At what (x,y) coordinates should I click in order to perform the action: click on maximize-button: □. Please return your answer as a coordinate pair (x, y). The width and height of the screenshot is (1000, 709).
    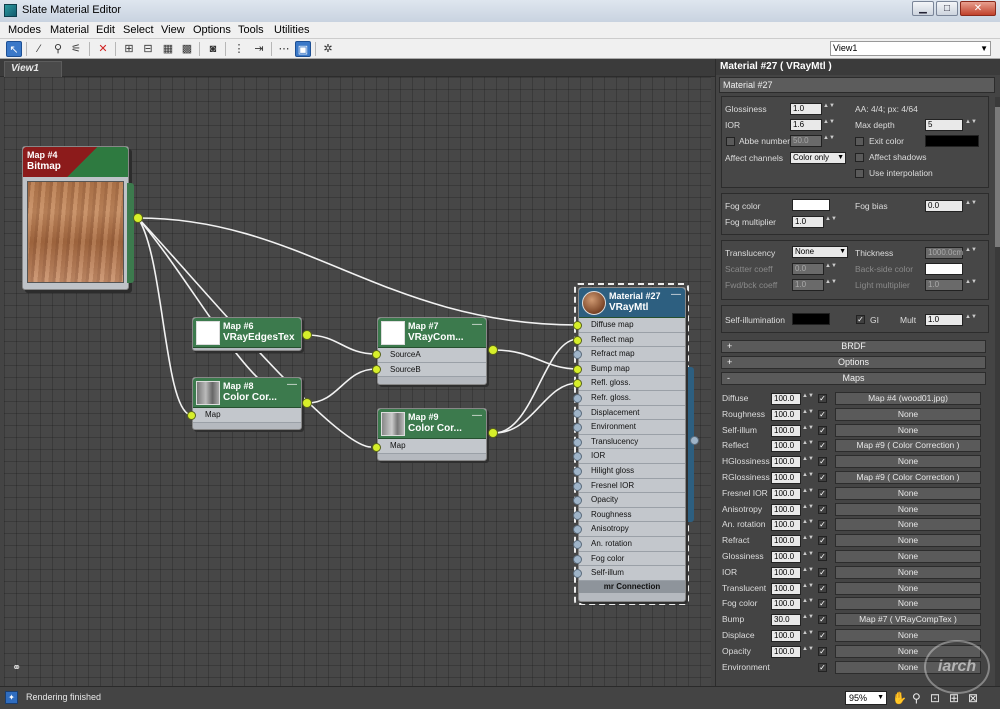
    Looking at the image, I should click on (947, 8).